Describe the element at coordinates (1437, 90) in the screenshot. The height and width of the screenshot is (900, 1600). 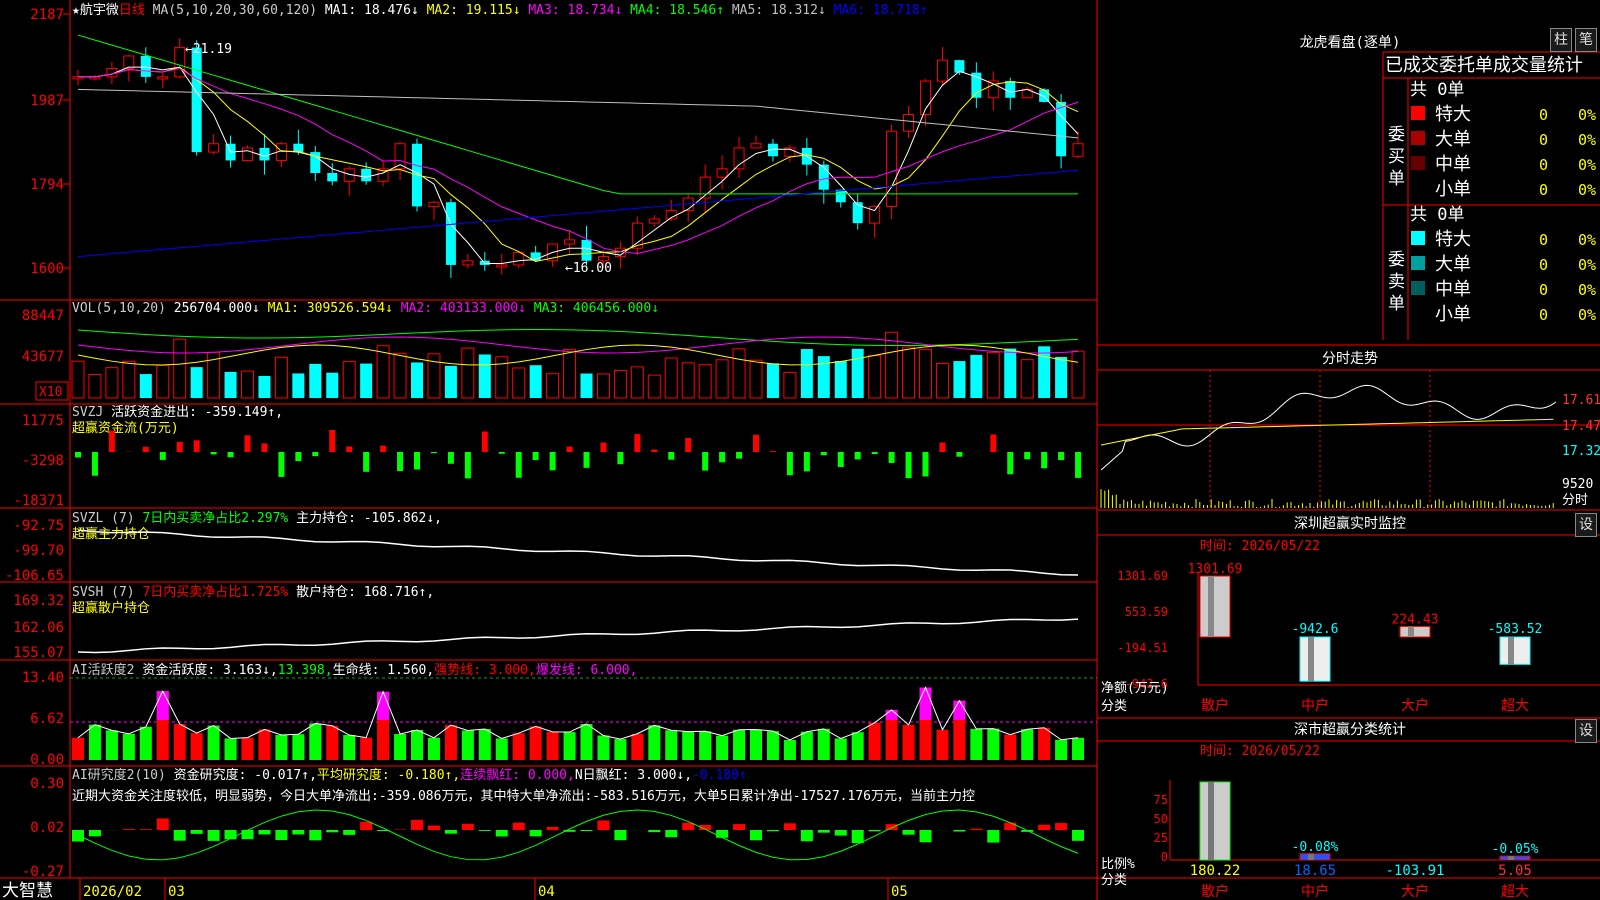
I see `buy-order-count: 共 0单` at that location.